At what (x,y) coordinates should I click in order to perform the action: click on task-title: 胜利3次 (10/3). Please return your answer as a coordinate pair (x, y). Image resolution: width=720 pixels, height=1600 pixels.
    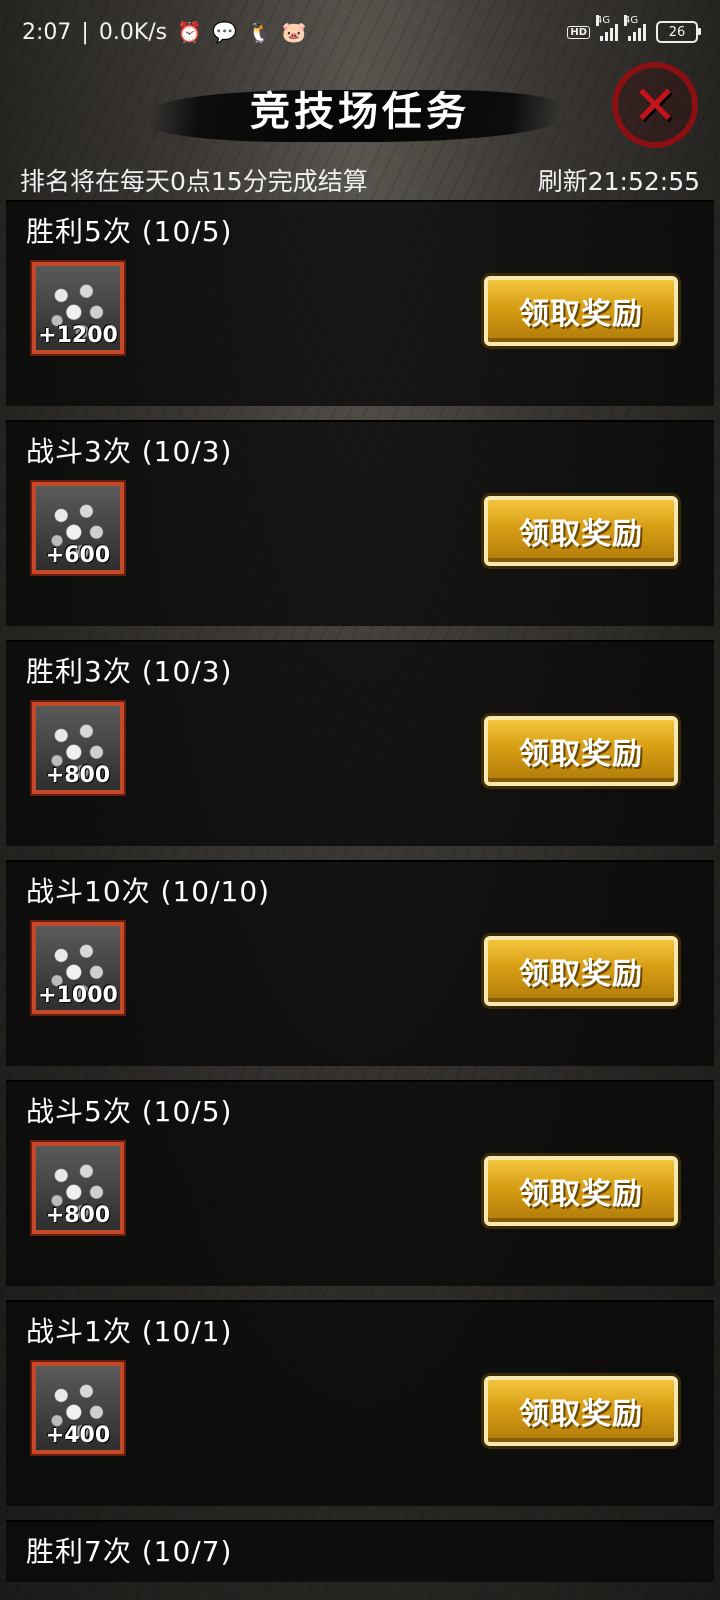
    Looking at the image, I should click on (129, 671).